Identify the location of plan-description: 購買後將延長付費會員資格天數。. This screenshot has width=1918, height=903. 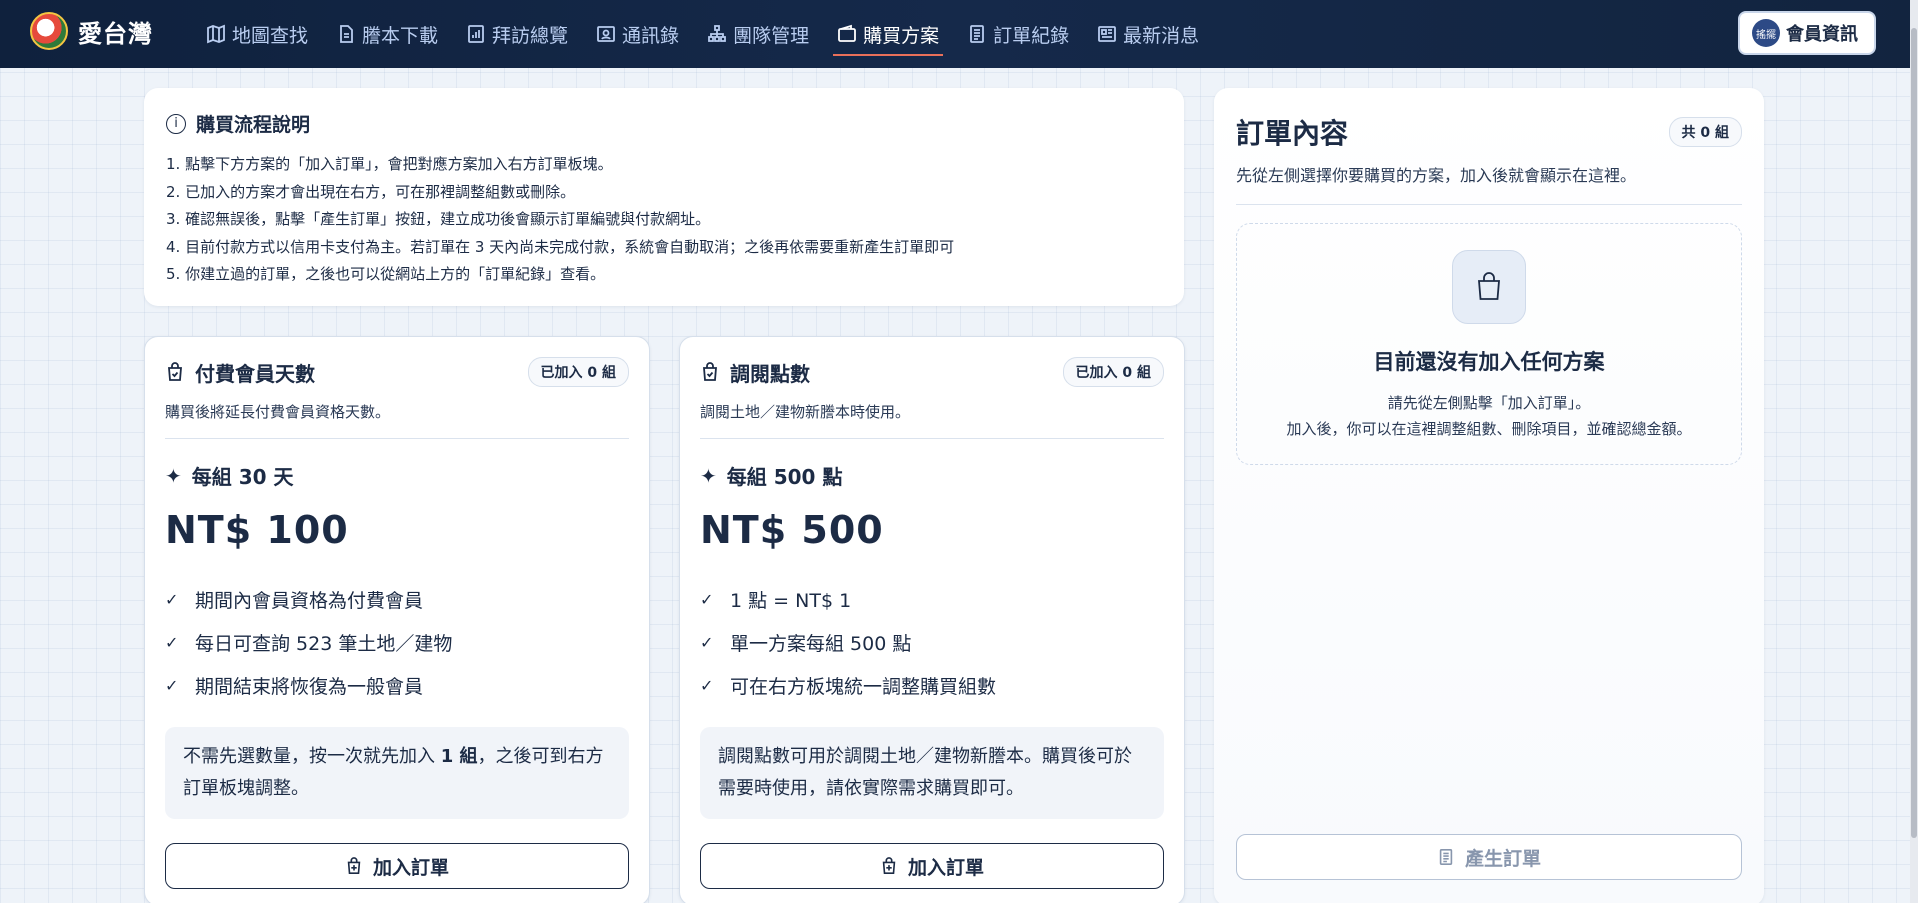
(278, 412).